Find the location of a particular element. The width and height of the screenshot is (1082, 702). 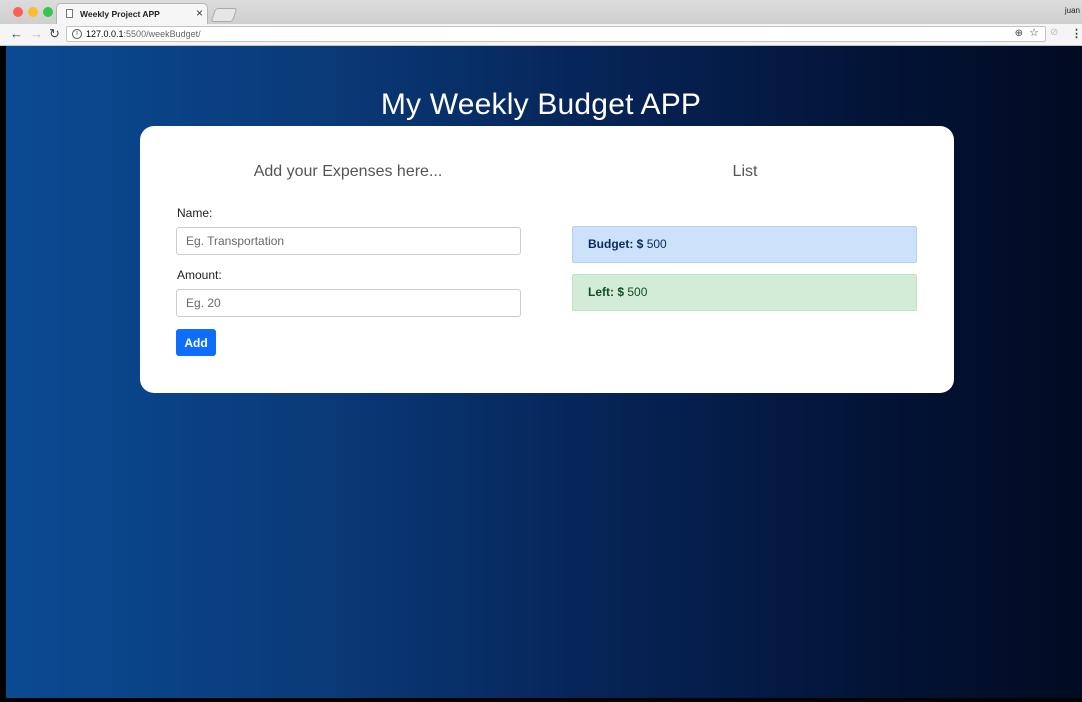

url-text: 127.0.0.1:5500/weekBudget/ is located at coordinates (143, 34).